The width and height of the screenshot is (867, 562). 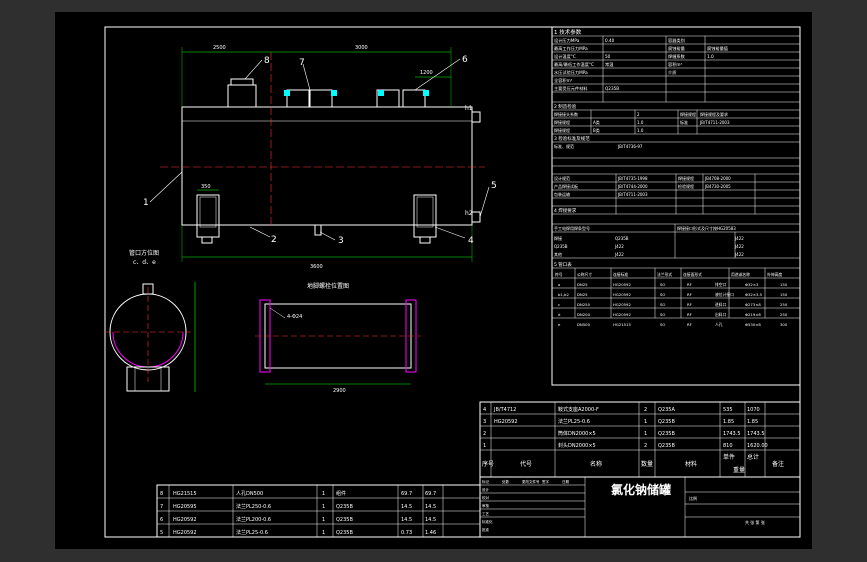 What do you see at coordinates (721, 314) in the screenshot?
I see `nozzle-cell: 出料口` at bounding box center [721, 314].